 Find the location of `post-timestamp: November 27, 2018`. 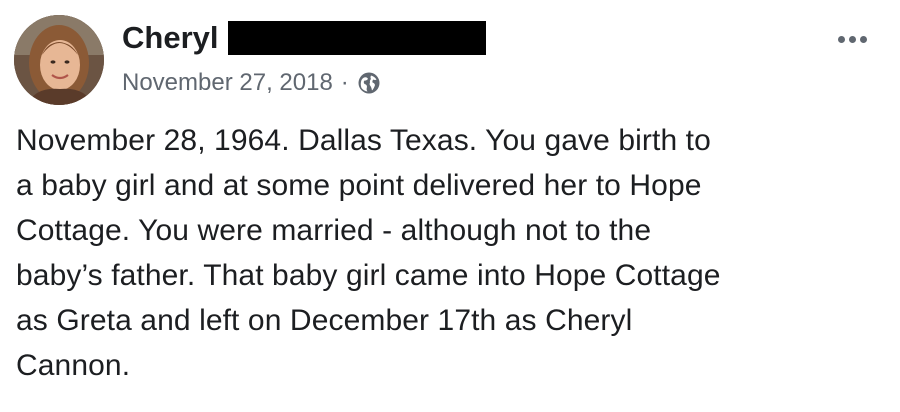

post-timestamp: November 27, 2018 is located at coordinates (227, 83).